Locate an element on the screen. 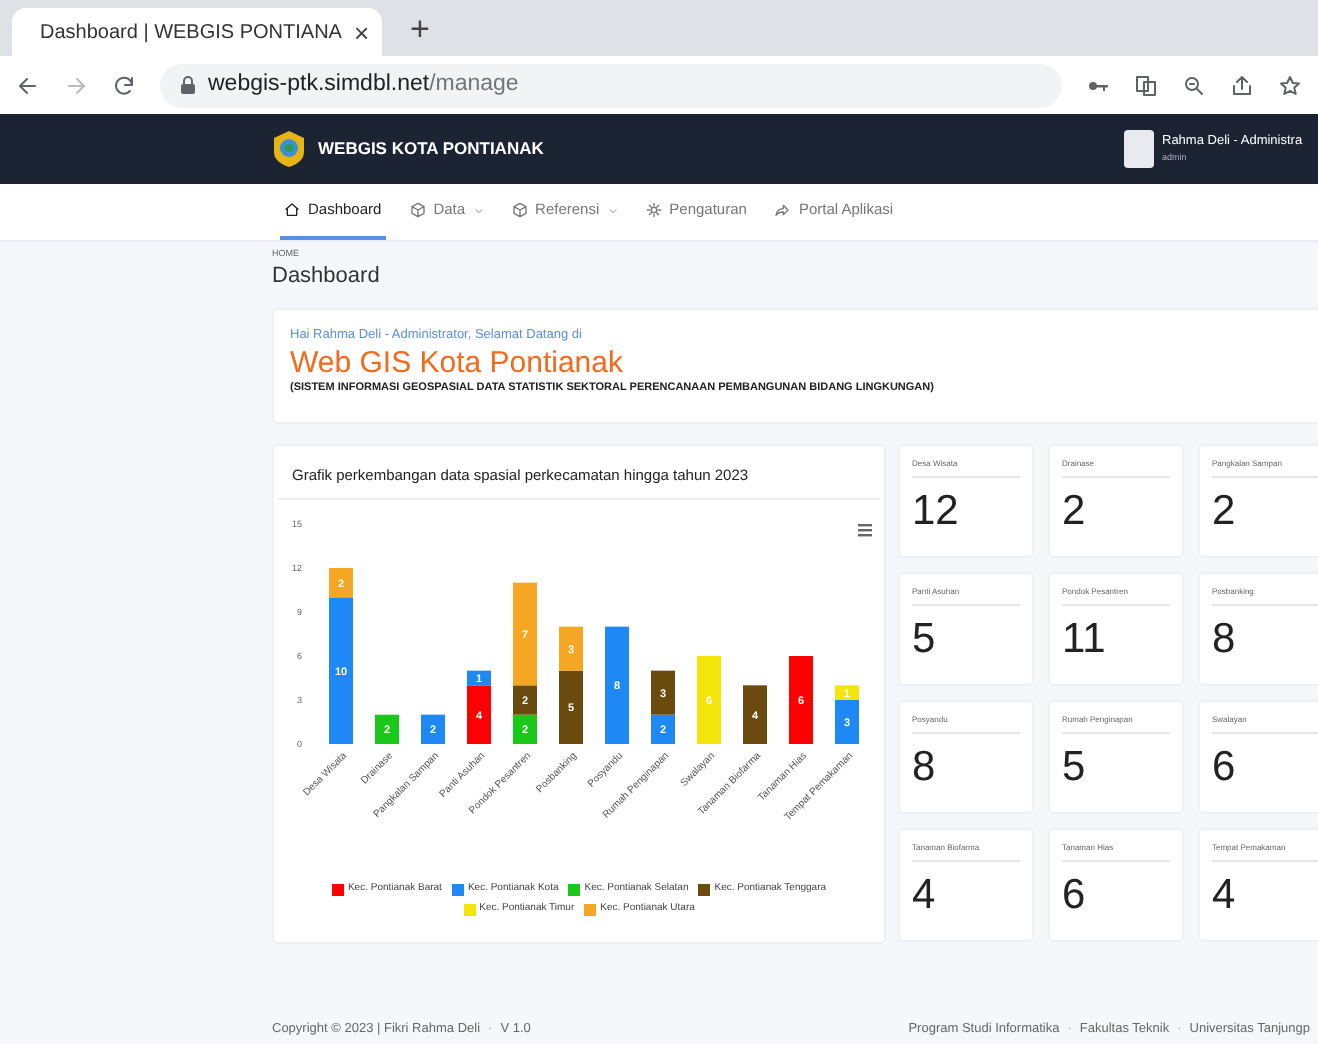  lock-icon is located at coordinates (188, 85).